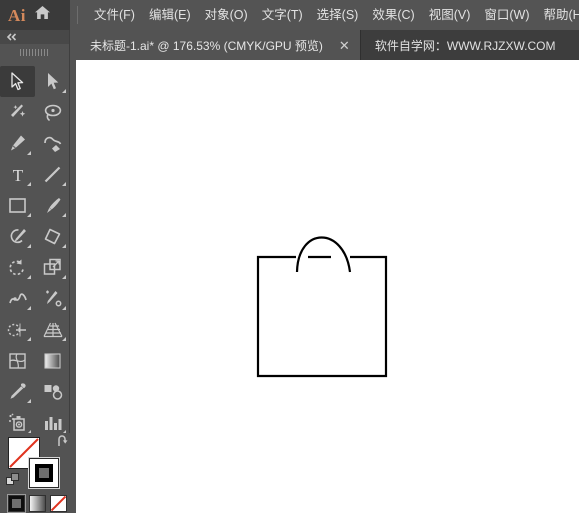  Describe the element at coordinates (34, 37) in the screenshot. I see `collapse-panel-button` at that location.